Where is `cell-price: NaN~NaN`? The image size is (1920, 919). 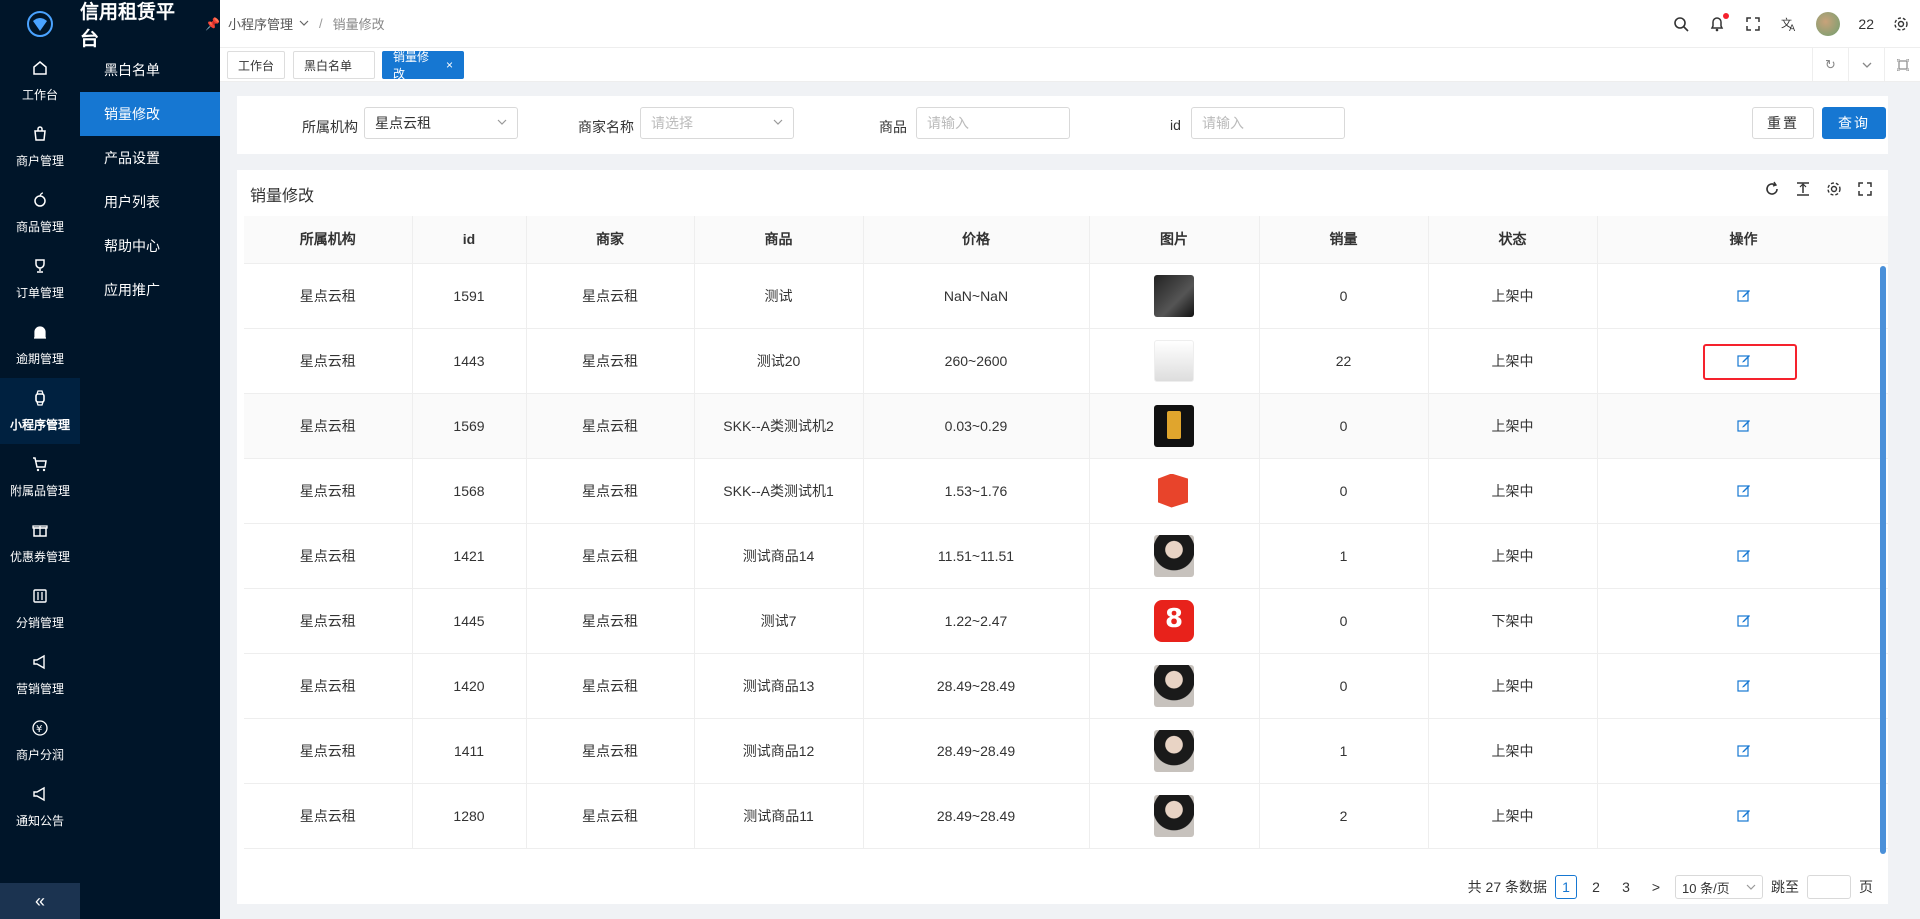
cell-price: NaN~NaN is located at coordinates (976, 296).